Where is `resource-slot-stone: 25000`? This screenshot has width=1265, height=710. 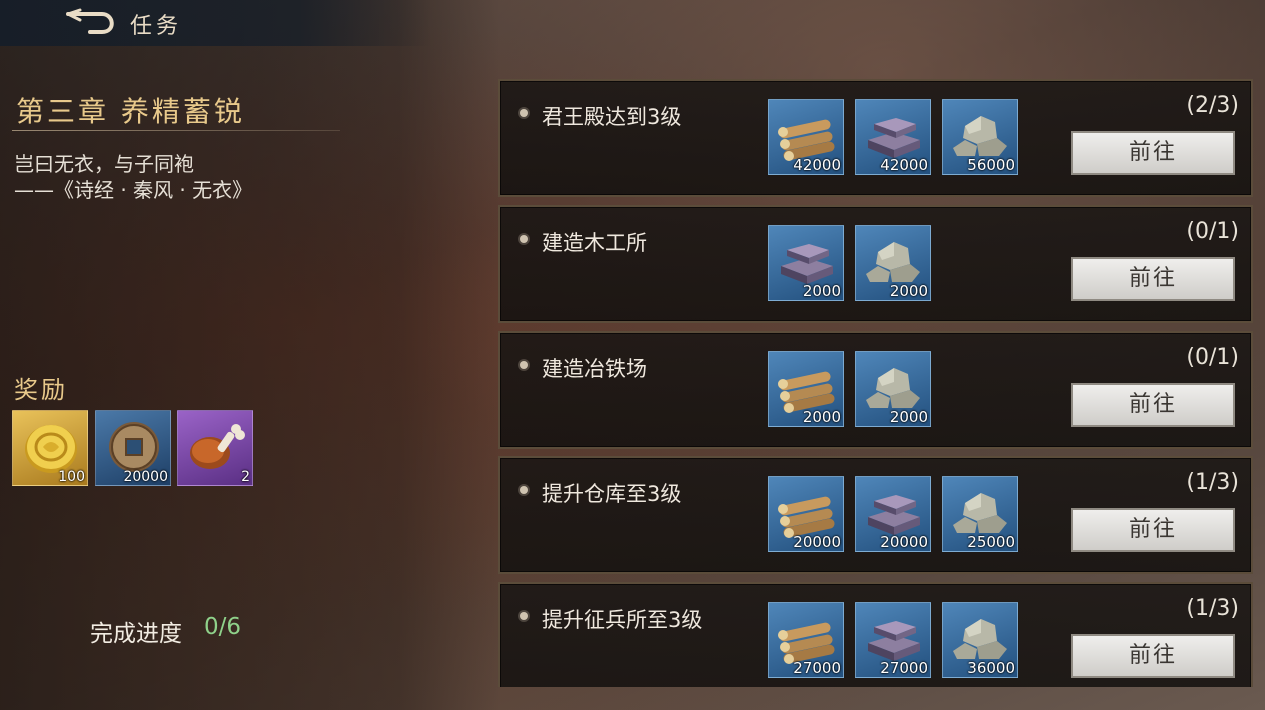 resource-slot-stone: 25000 is located at coordinates (980, 514).